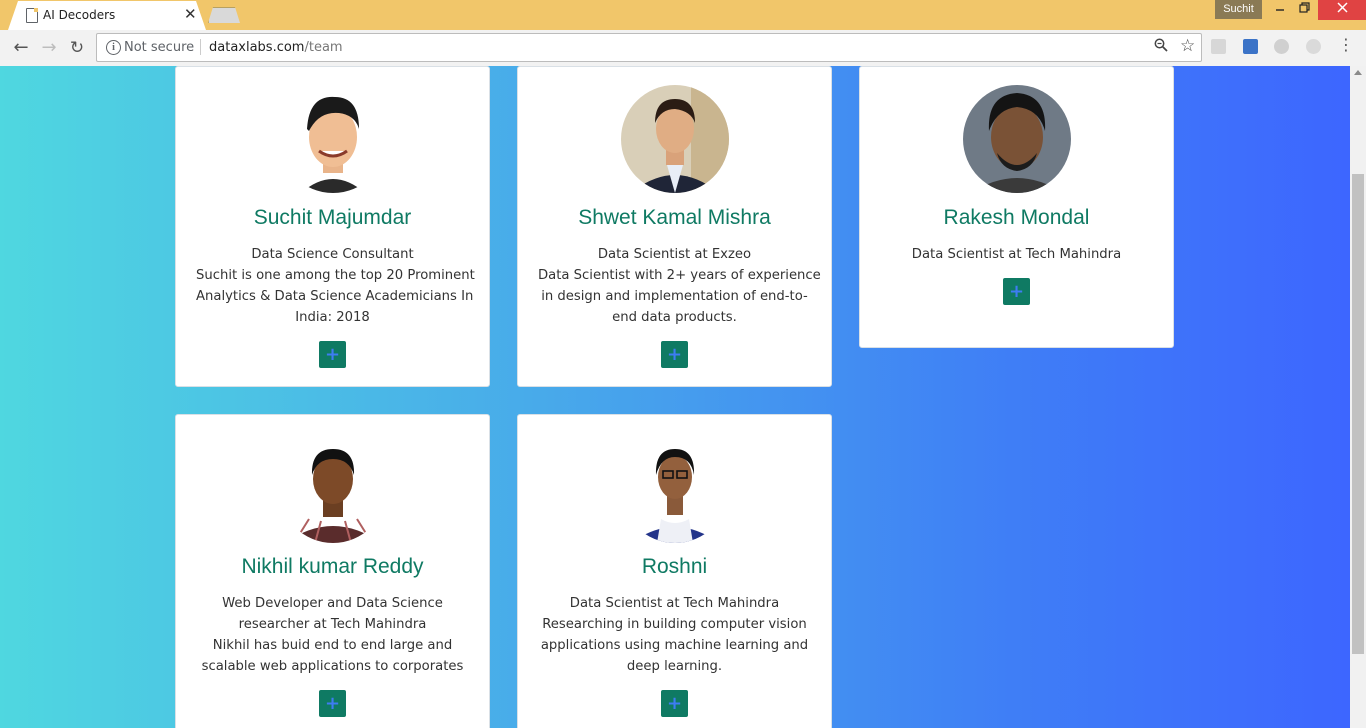 The image size is (1366, 728). I want to click on description-line: applications using machine learning and, so click(674, 645).